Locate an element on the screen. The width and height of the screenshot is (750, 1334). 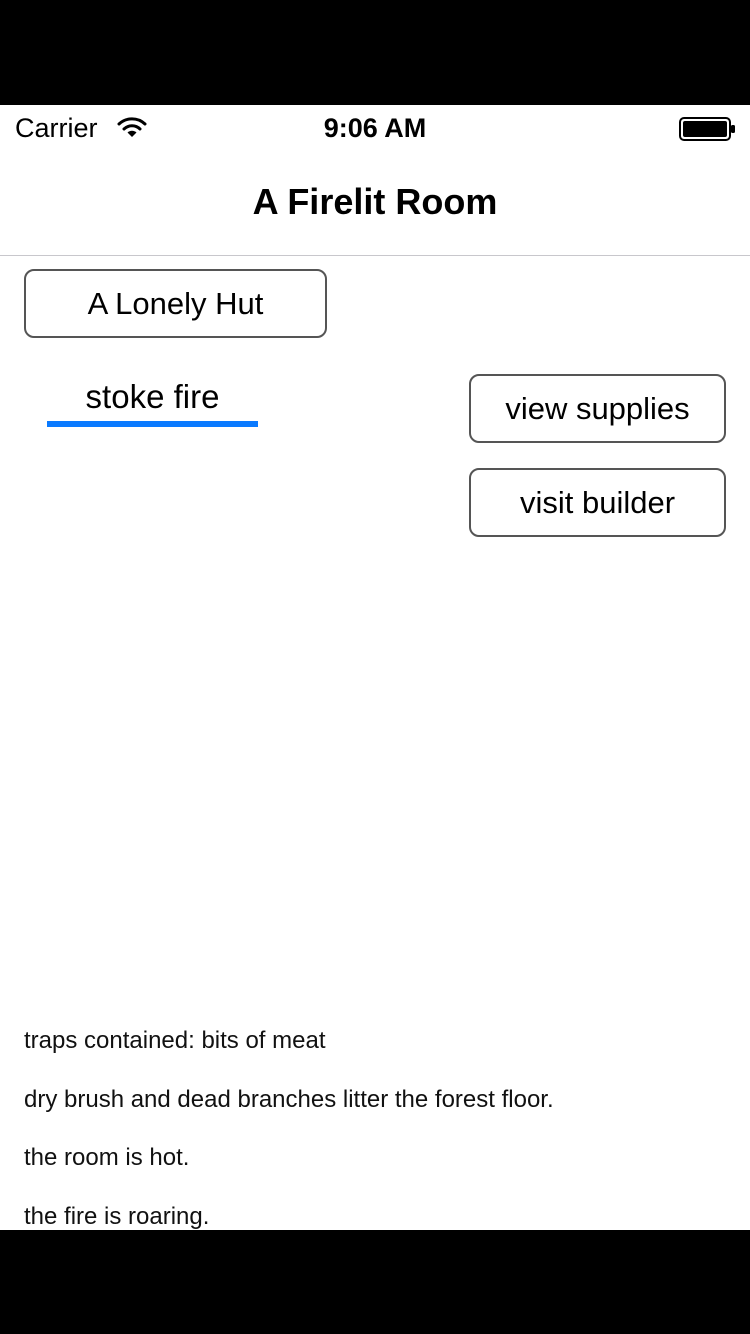
visit-builder-button: visit builder is located at coordinates (597, 502).